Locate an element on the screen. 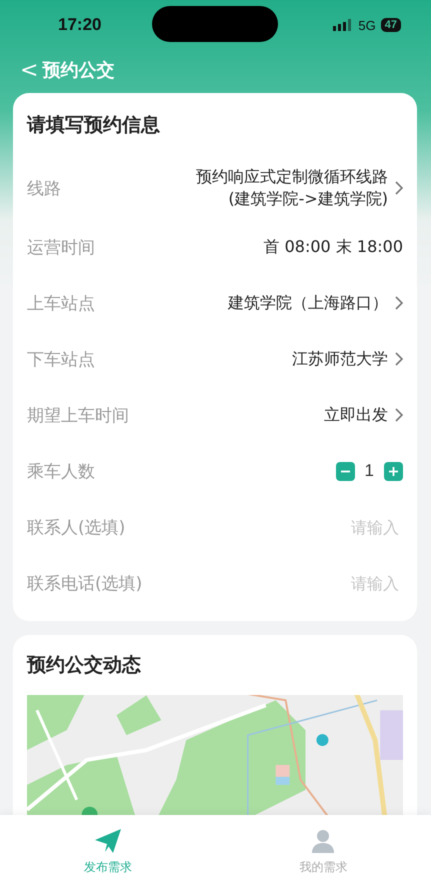 The width and height of the screenshot is (431, 882). field-label: 期望上车时间 is located at coordinates (78, 415).